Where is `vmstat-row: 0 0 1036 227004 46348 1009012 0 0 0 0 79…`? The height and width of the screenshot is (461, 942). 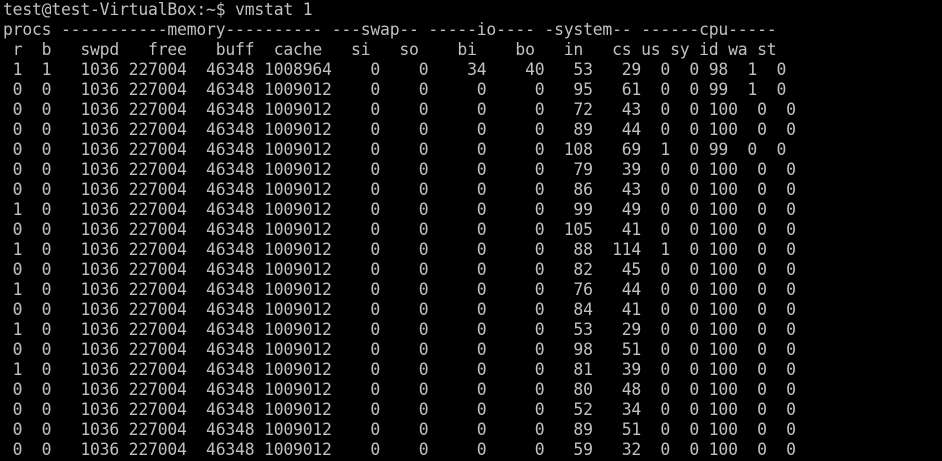
vmstat-row: 0 0 1036 227004 46348 1009012 0 0 0 0 79… is located at coordinates (399, 169).